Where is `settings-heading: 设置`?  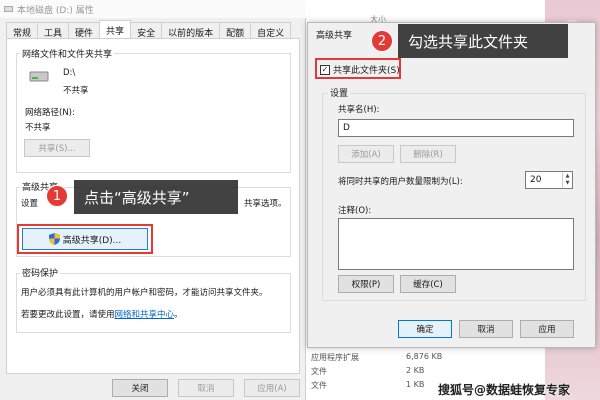 settings-heading: 设置 is located at coordinates (339, 92).